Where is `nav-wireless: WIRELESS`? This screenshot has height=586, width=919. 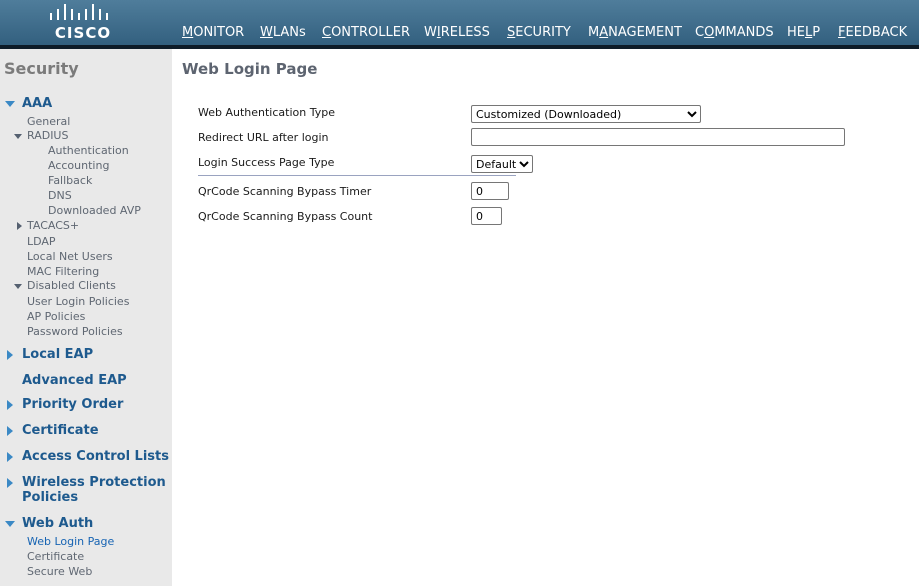 nav-wireless: WIRELESS is located at coordinates (457, 34).